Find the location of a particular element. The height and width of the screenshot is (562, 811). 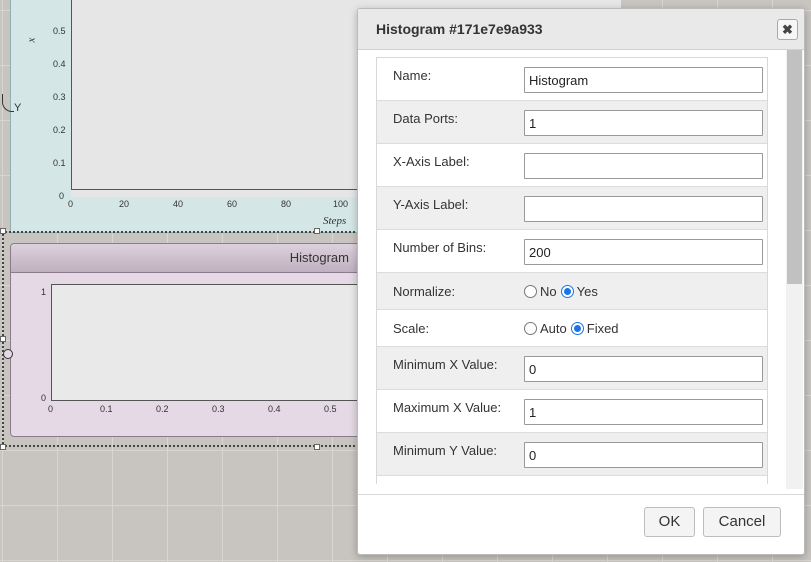

data-ports-input is located at coordinates (643, 123).